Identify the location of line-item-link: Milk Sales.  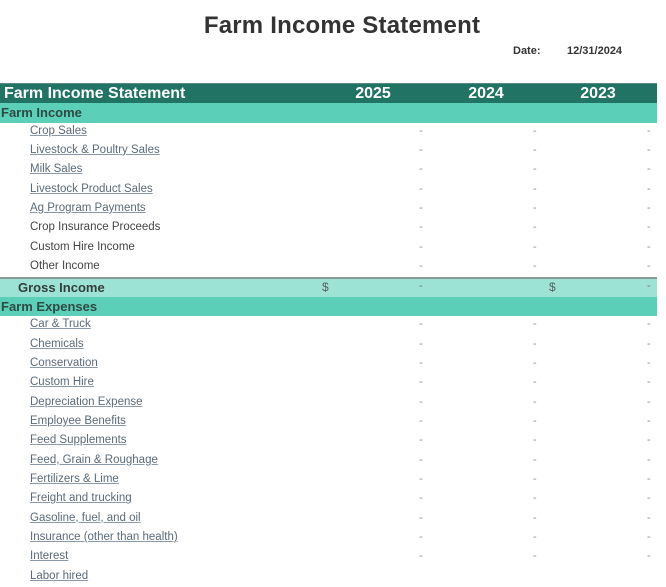
(56, 169).